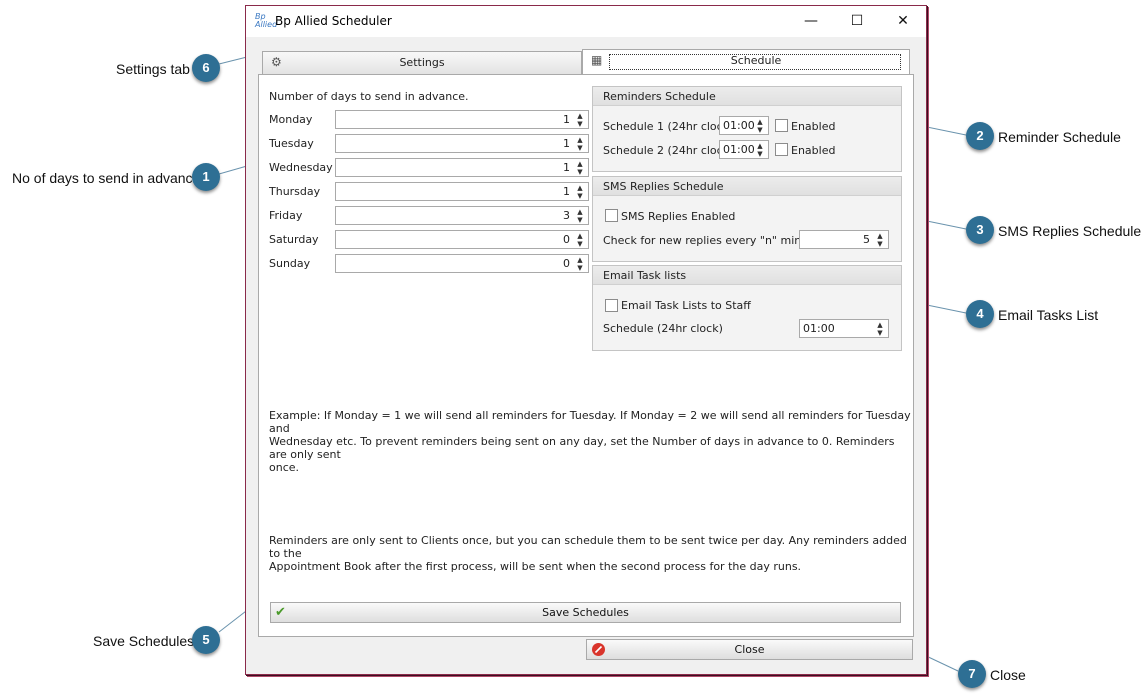  I want to click on spinner-value: 3, so click(566, 215).